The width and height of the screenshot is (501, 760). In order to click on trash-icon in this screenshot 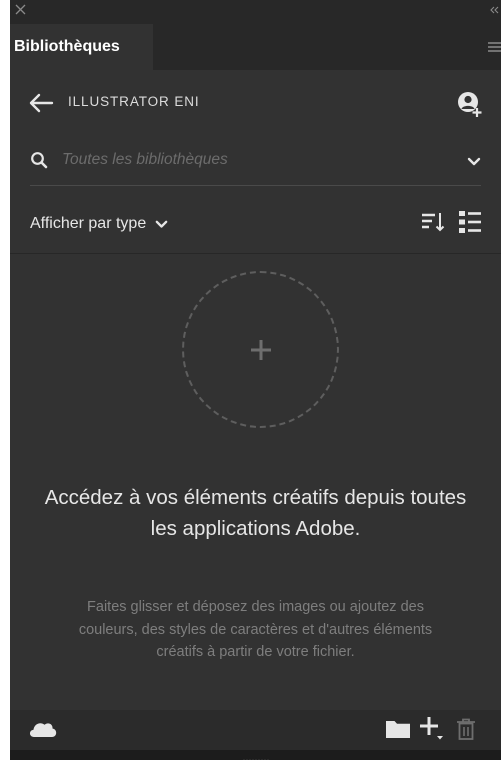, I will do `click(466, 729)`.